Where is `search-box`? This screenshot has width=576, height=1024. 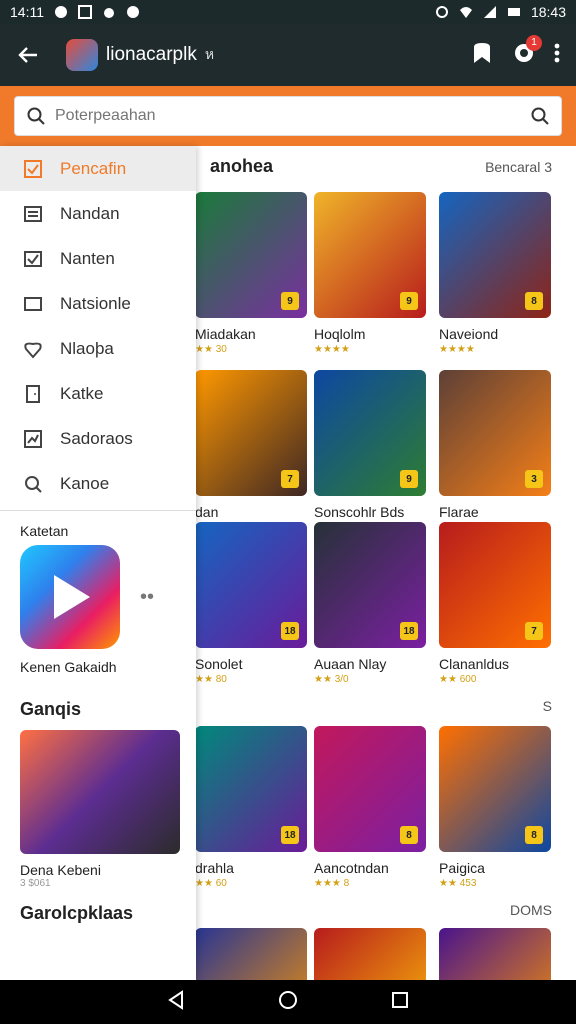 search-box is located at coordinates (288, 116).